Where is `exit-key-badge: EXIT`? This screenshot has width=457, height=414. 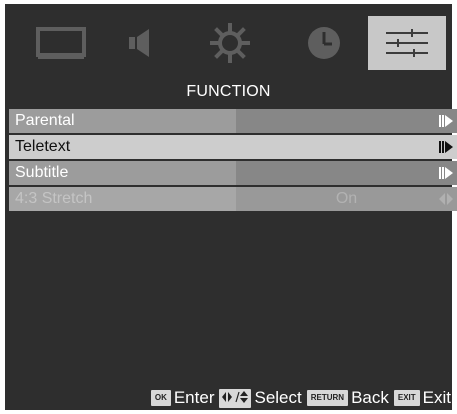 exit-key-badge: EXIT is located at coordinates (406, 398).